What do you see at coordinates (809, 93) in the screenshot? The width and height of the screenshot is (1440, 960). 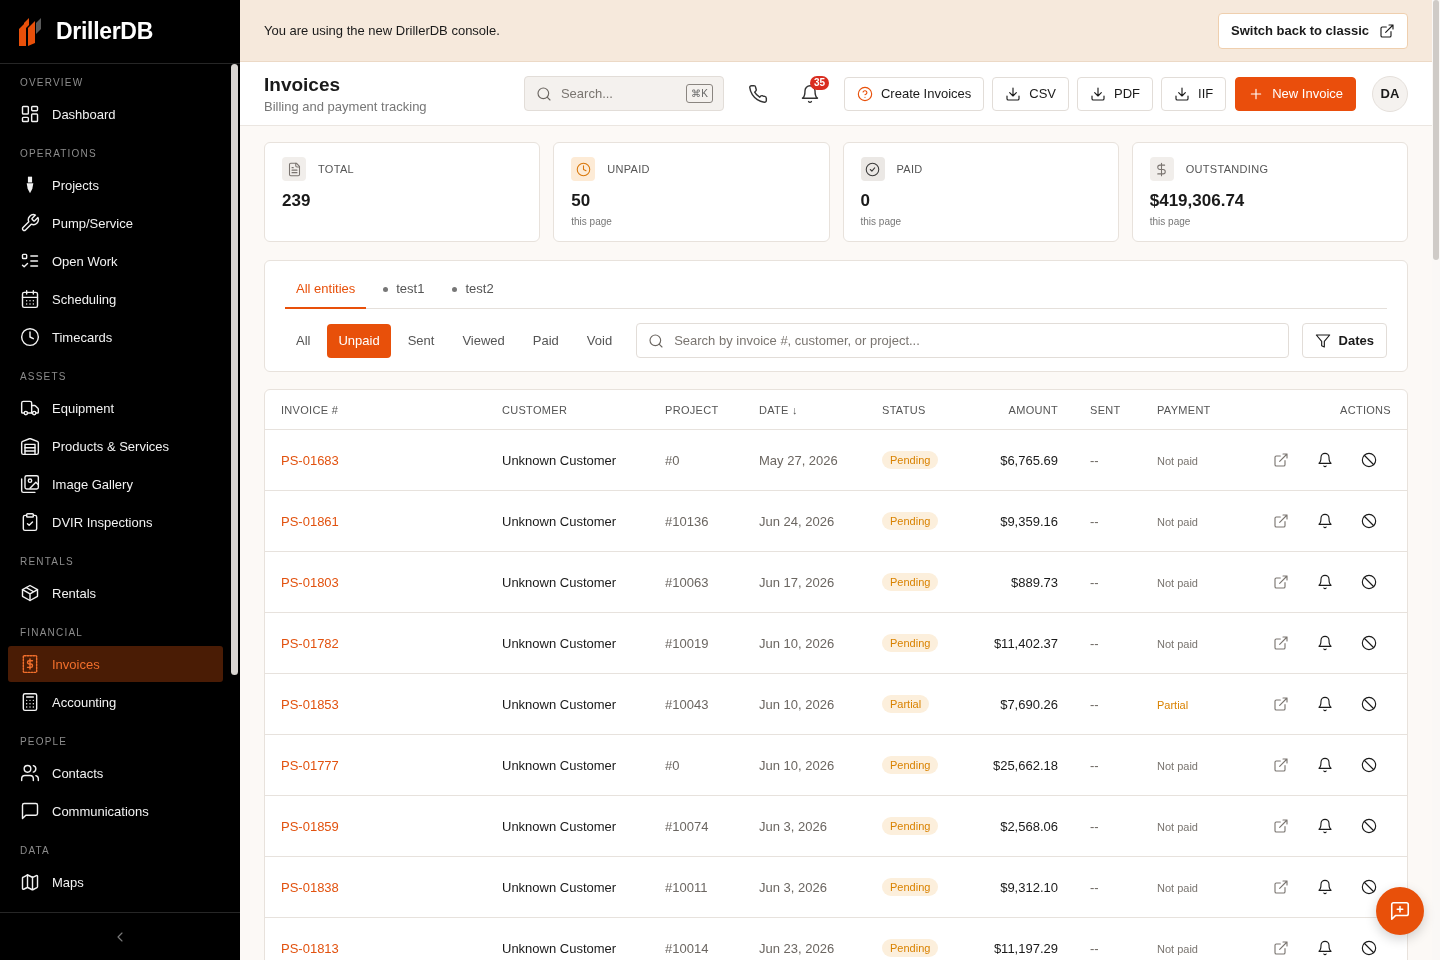 I see `notifications-button: 35` at bounding box center [809, 93].